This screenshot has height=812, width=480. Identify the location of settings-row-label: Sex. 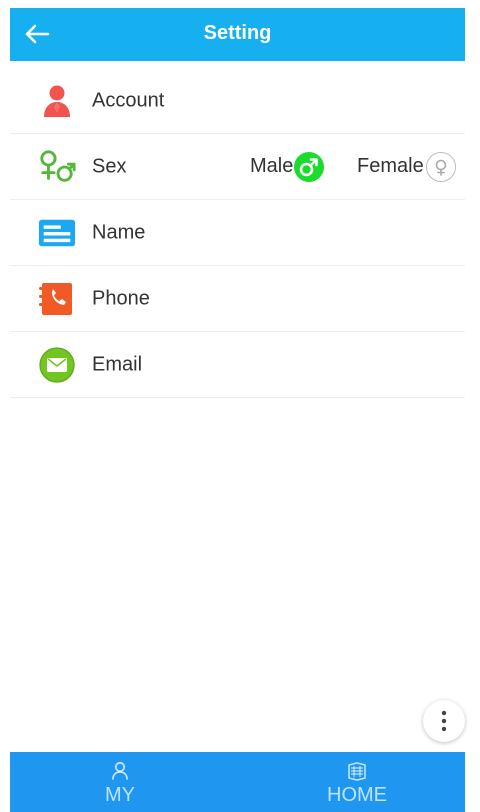
(109, 166).